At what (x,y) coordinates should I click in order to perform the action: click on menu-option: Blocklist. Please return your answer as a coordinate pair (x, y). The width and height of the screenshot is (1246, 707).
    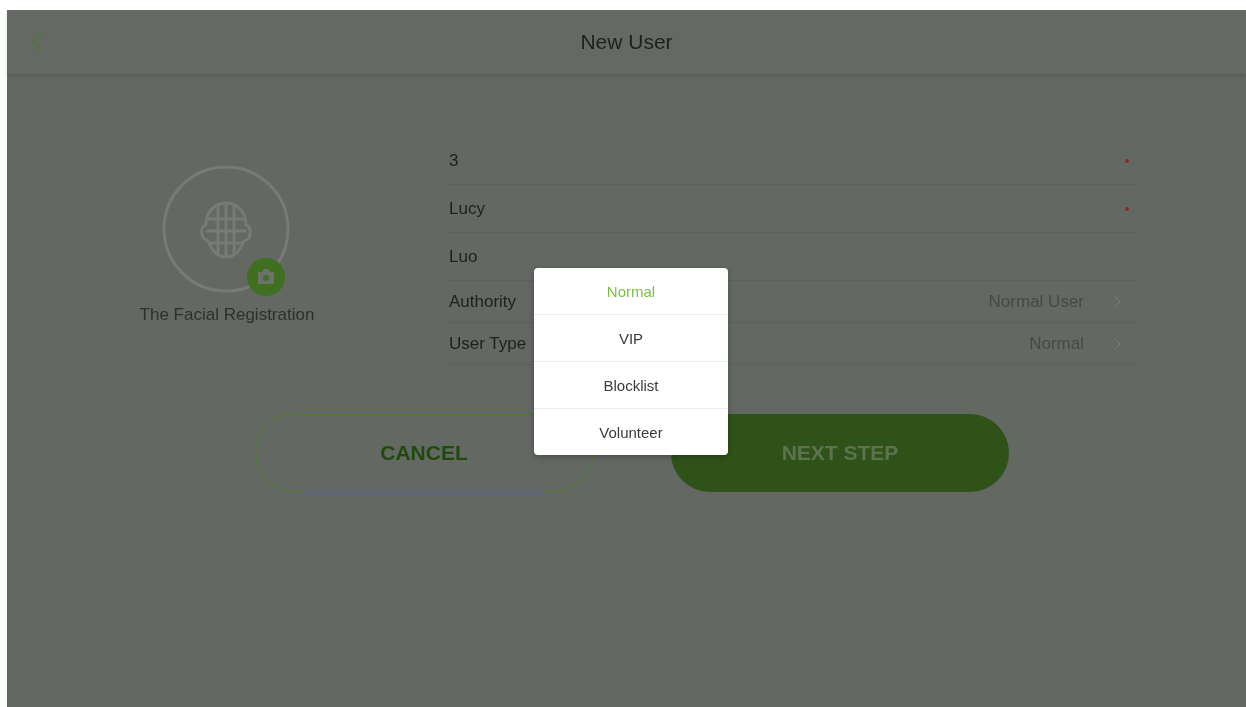
    Looking at the image, I should click on (631, 384).